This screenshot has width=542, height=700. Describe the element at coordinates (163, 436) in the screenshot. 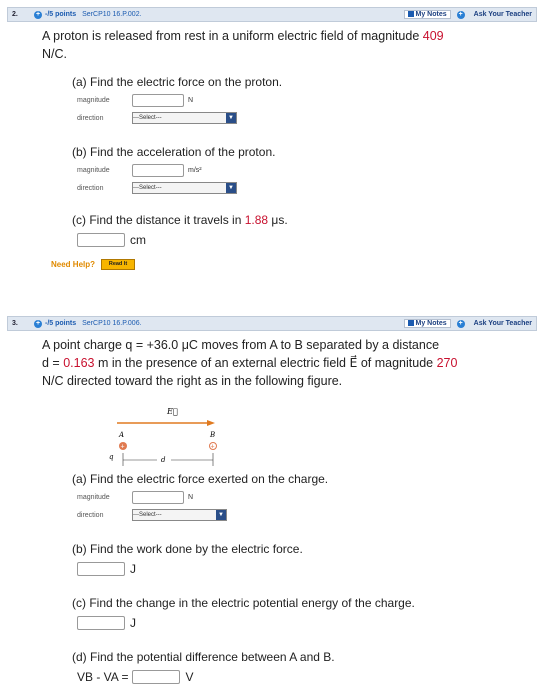

I see `field-diagram: E⃗ A B + + q d` at that location.